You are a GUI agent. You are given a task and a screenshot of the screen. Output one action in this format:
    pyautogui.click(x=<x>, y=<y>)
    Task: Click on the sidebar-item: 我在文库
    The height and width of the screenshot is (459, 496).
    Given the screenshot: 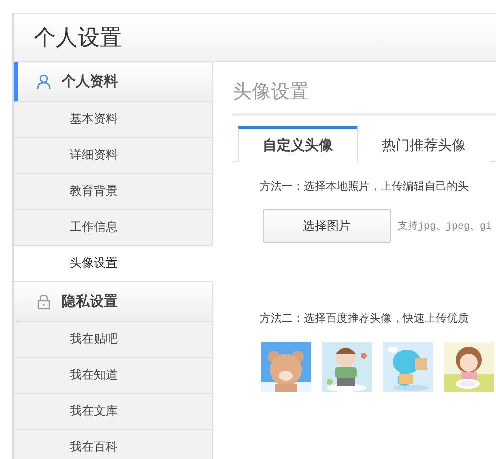 What is the action you would take?
    pyautogui.click(x=113, y=412)
    